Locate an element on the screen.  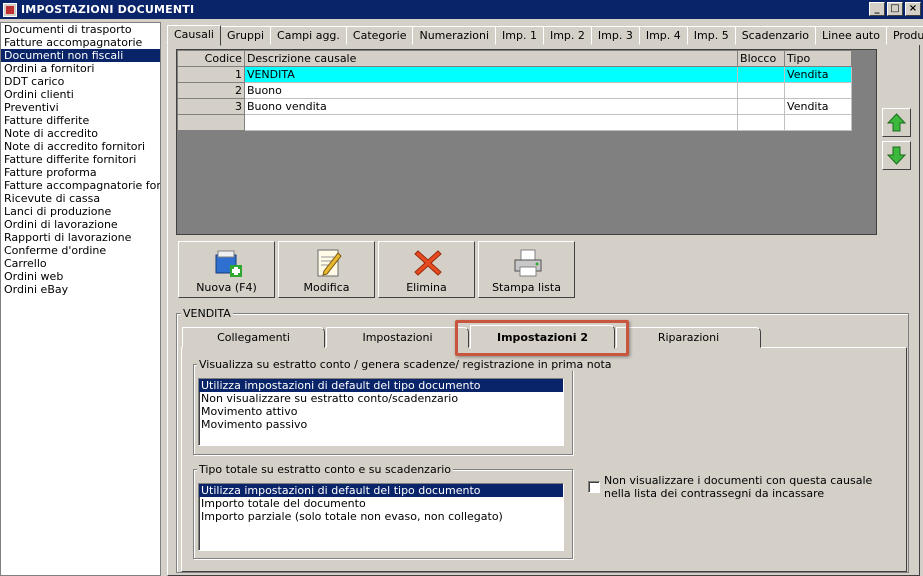
new-document-icon is located at coordinates (228, 263).